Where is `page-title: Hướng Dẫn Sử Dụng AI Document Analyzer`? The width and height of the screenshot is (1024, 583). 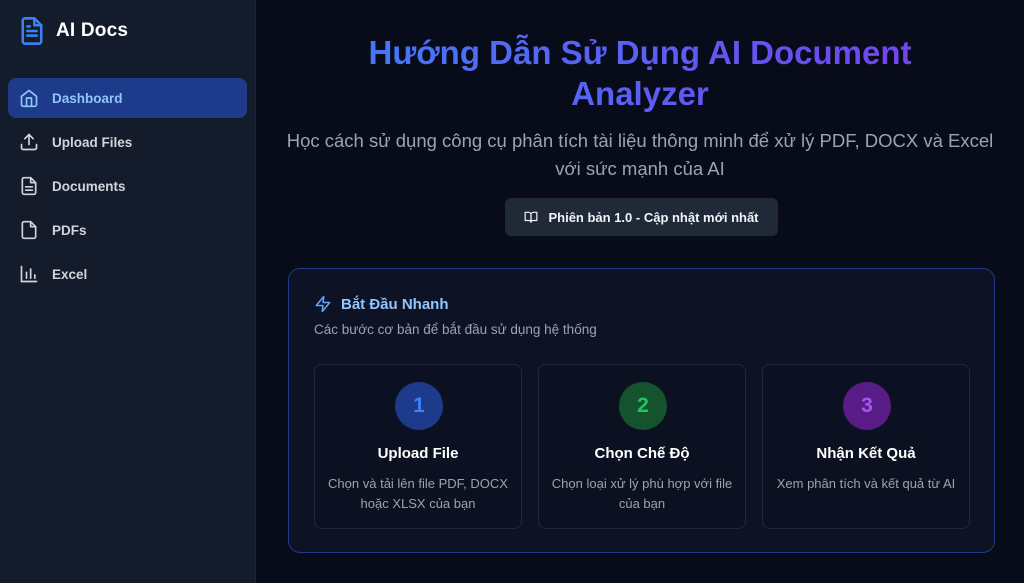 page-title: Hướng Dẫn Sử Dụng AI Document Analyzer is located at coordinates (640, 73).